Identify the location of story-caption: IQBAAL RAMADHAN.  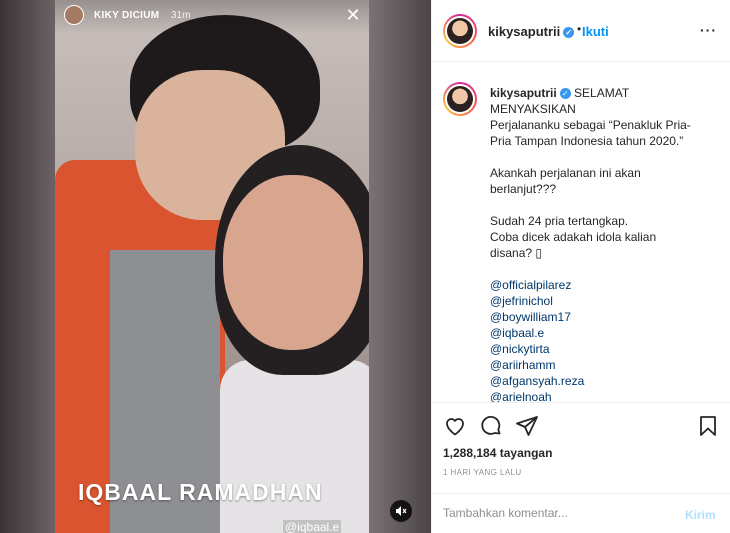
(200, 492).